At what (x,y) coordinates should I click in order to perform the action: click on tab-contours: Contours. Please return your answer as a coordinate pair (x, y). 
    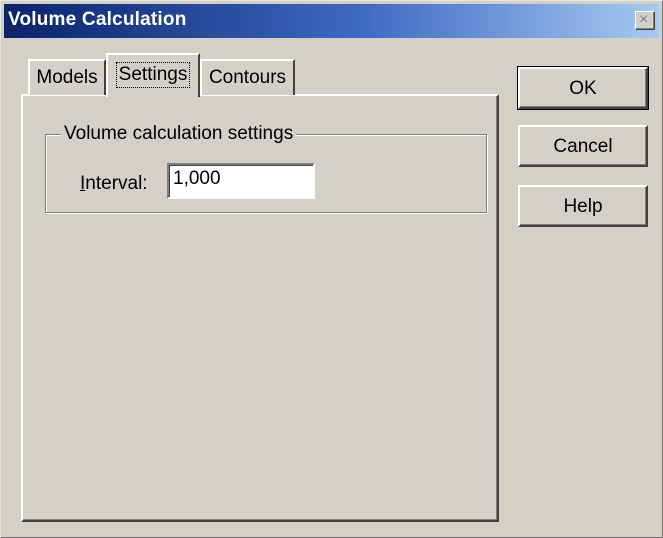
    Looking at the image, I should click on (247, 77).